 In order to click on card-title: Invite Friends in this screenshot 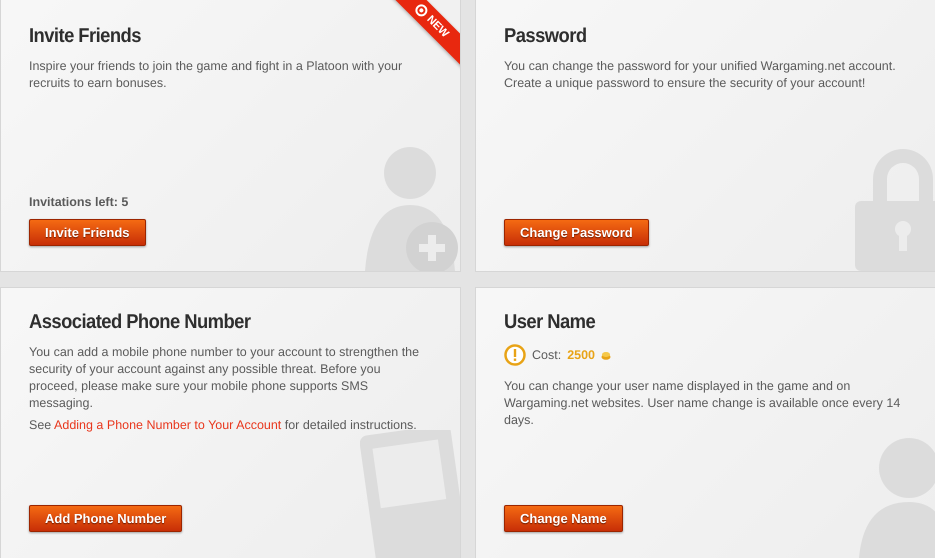, I will do `click(85, 36)`.